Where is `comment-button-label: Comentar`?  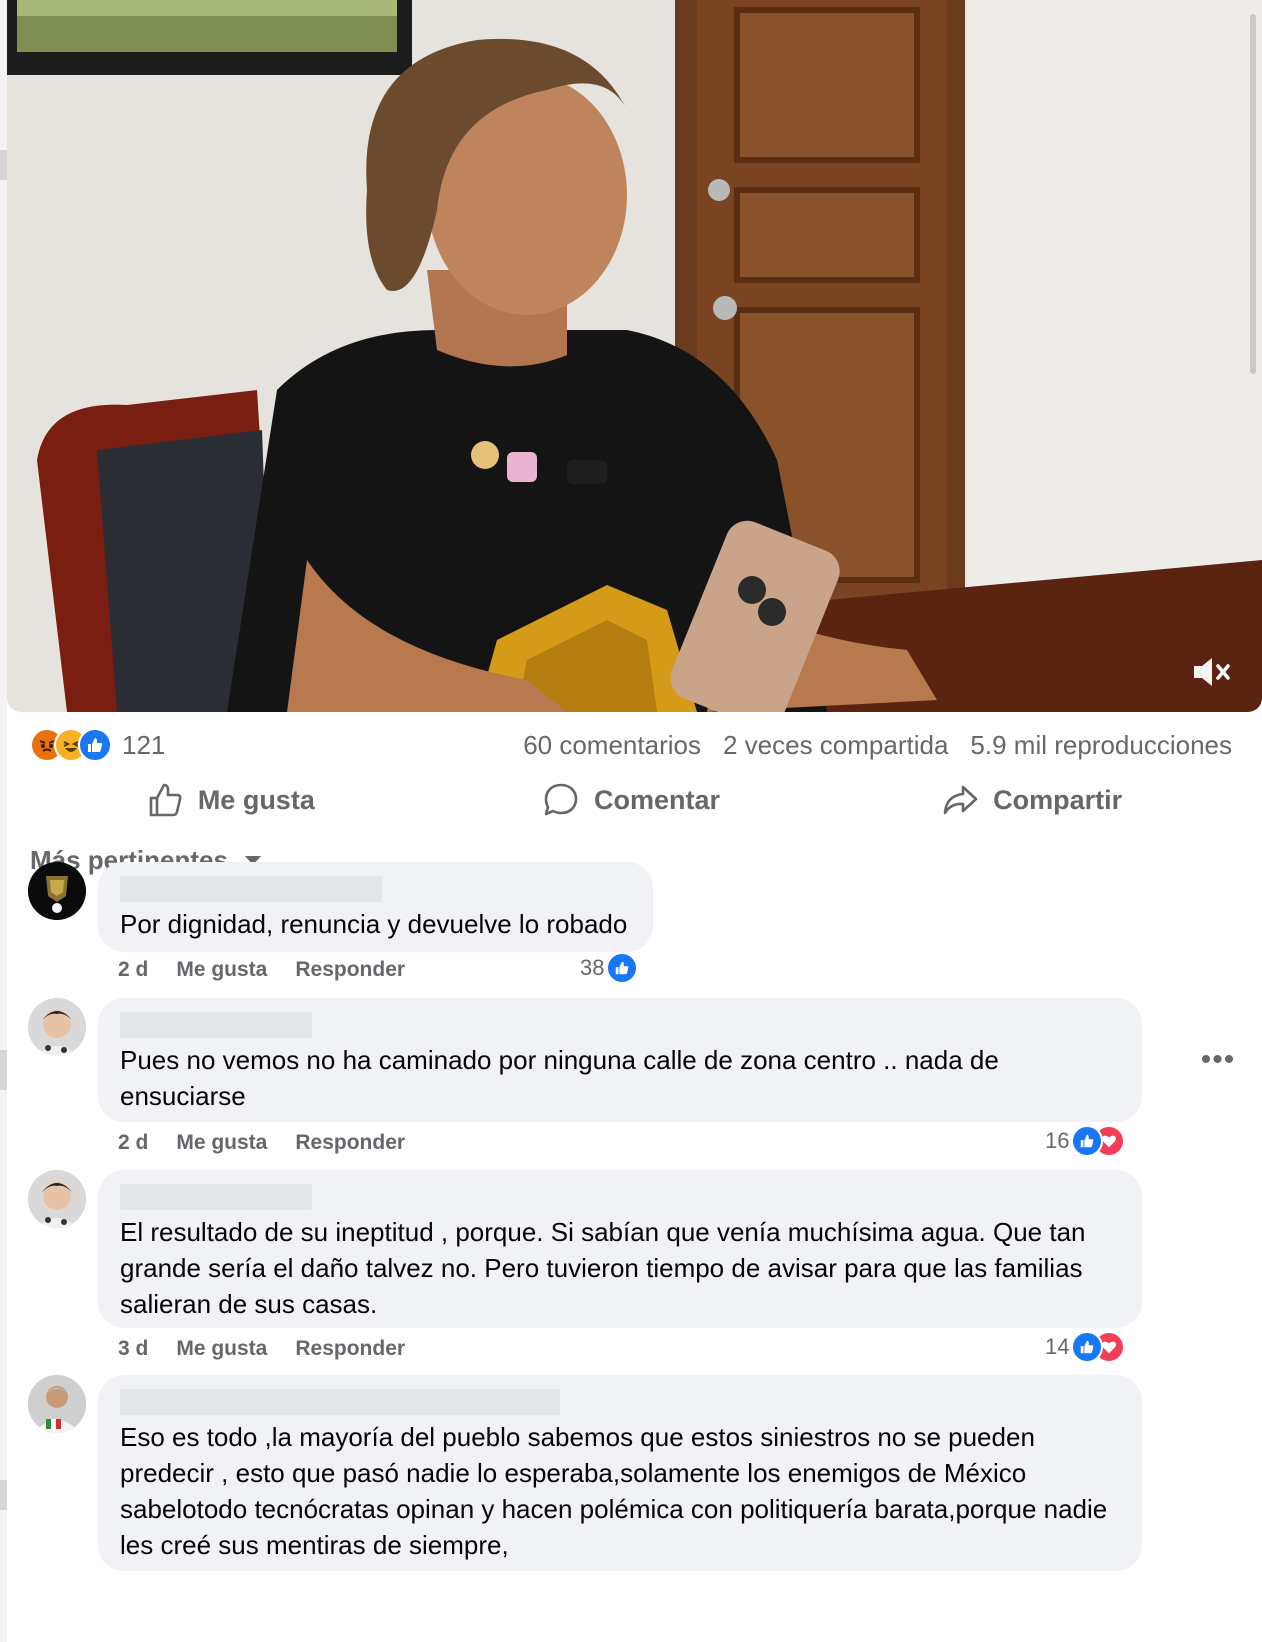 comment-button-label: Comentar is located at coordinates (657, 799).